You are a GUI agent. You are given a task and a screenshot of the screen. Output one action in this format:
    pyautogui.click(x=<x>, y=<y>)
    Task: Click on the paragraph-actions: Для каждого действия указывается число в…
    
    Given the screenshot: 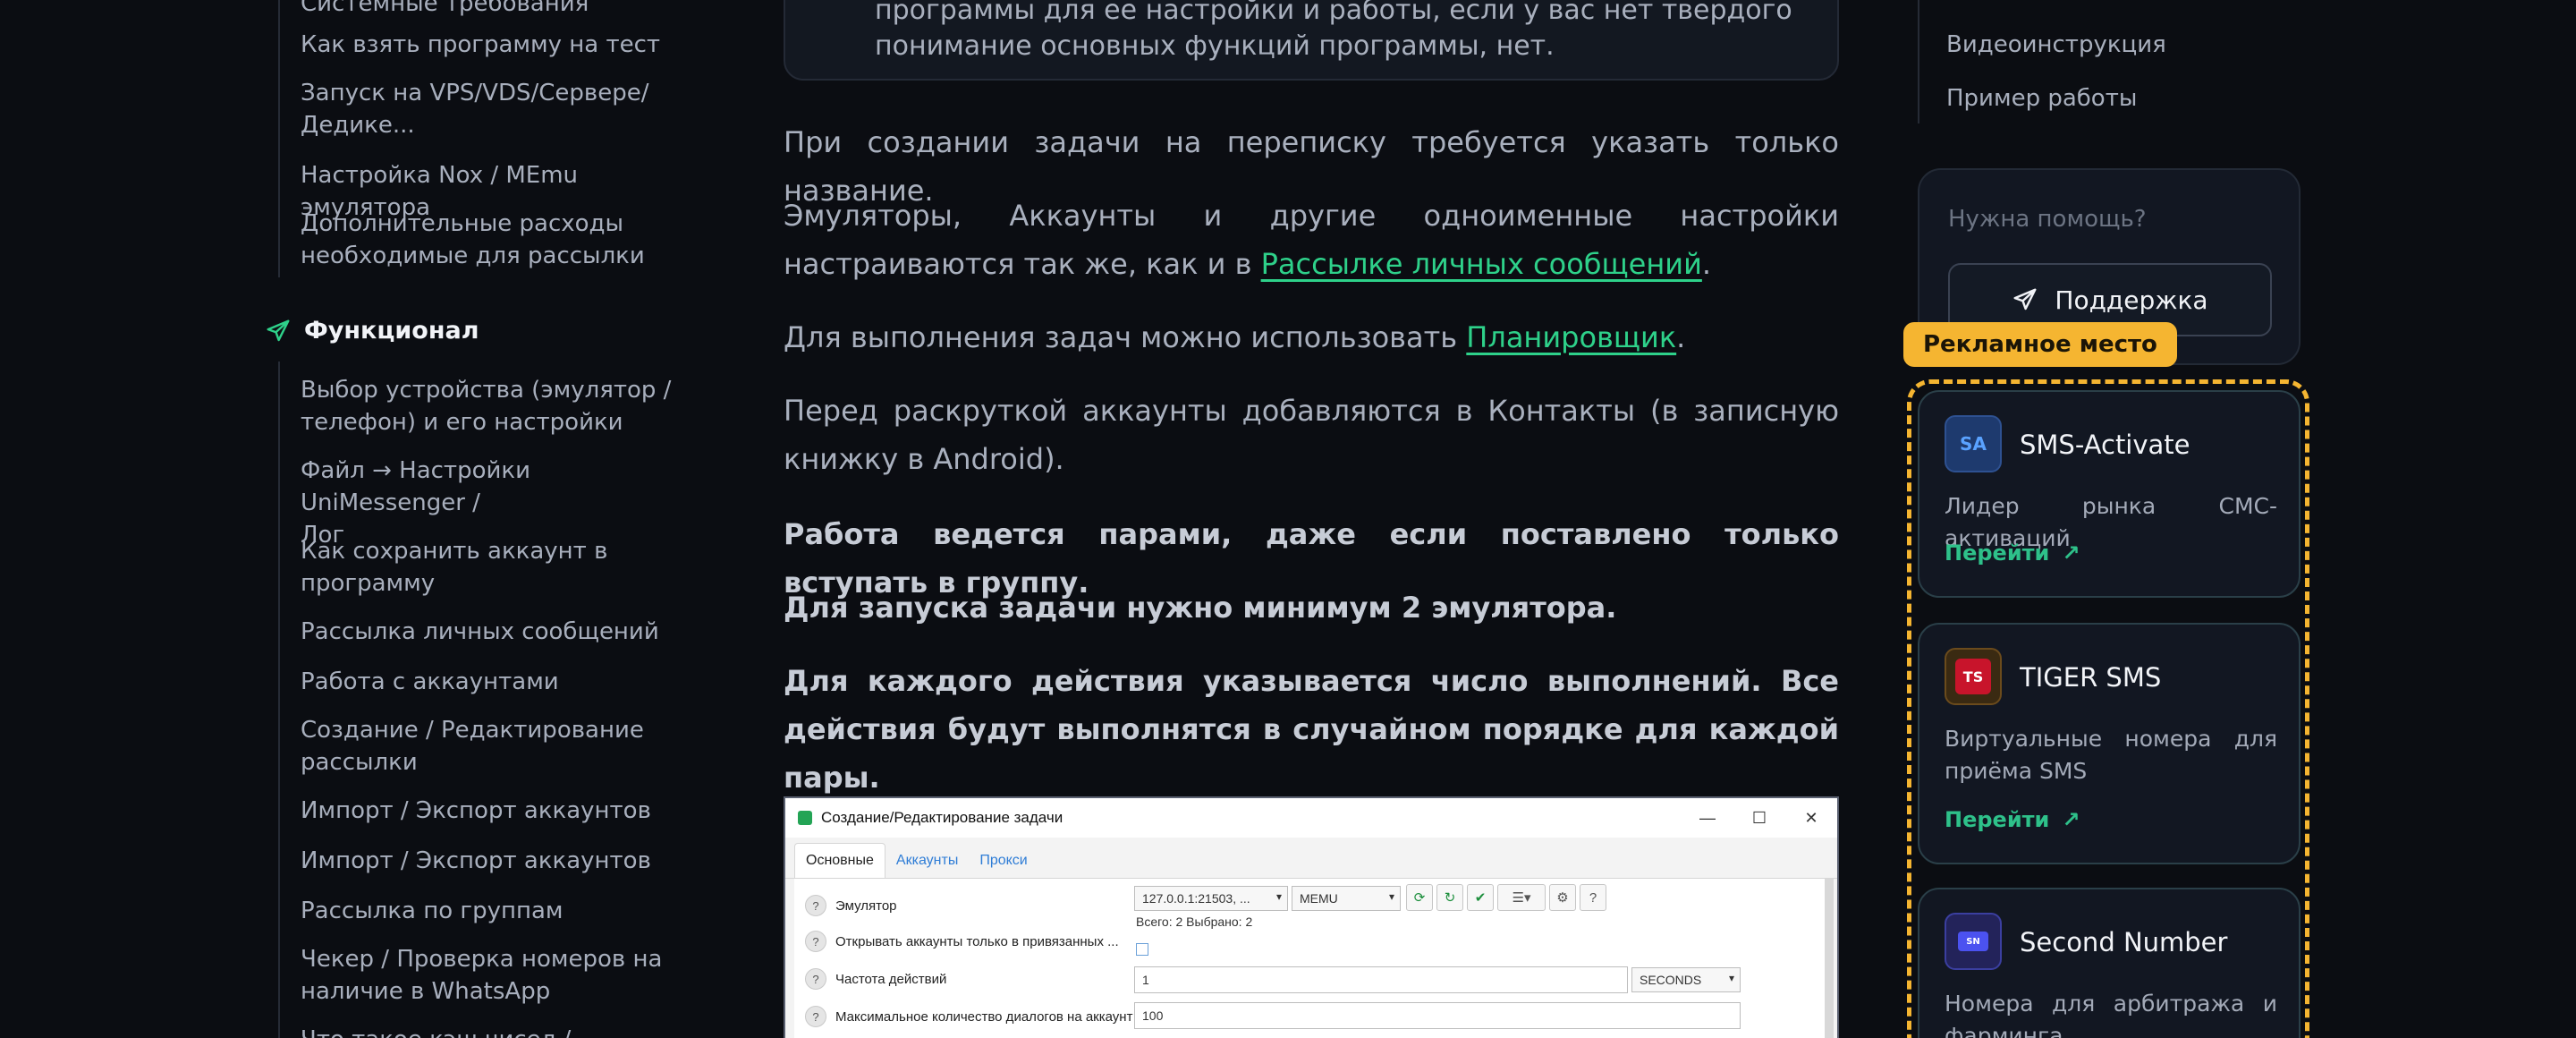 What is the action you would take?
    pyautogui.click(x=1311, y=729)
    